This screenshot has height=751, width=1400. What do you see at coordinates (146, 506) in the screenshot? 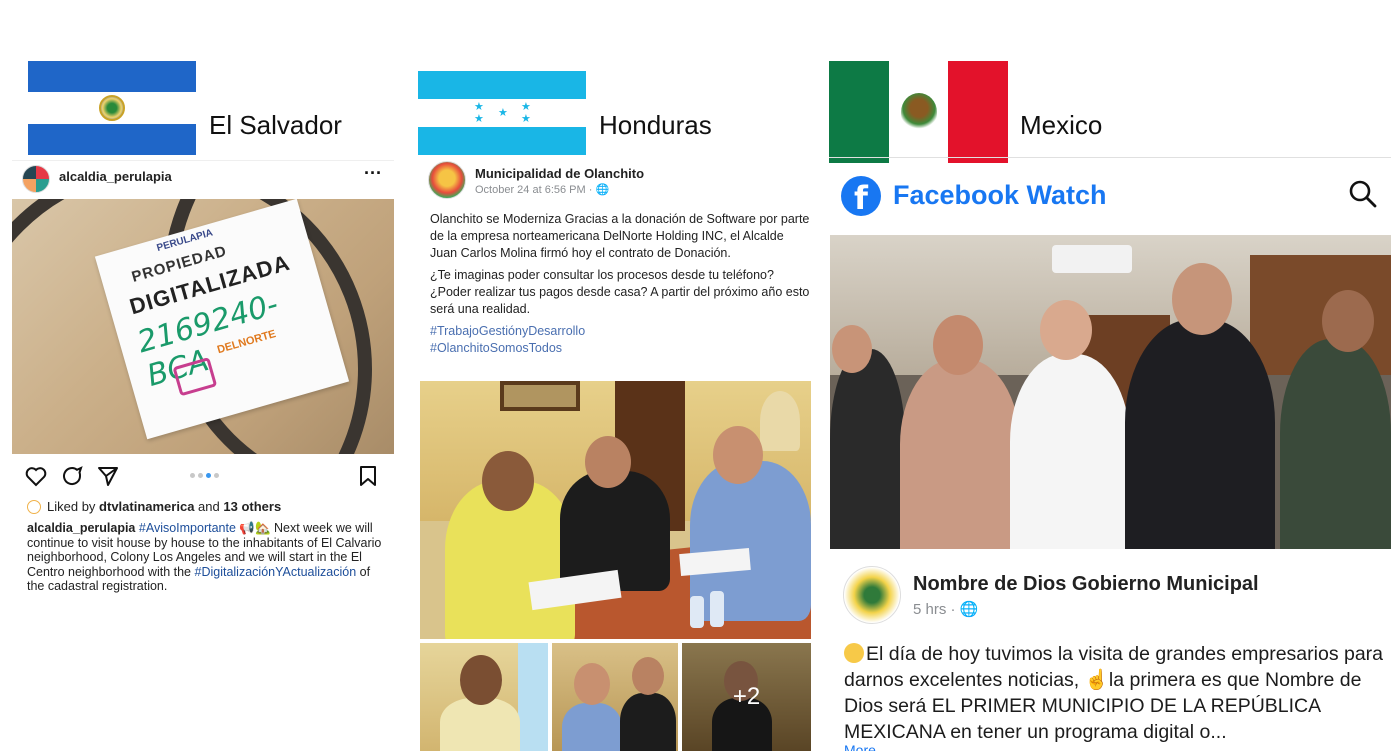
I see `liker-username: dtvlatinamerica` at bounding box center [146, 506].